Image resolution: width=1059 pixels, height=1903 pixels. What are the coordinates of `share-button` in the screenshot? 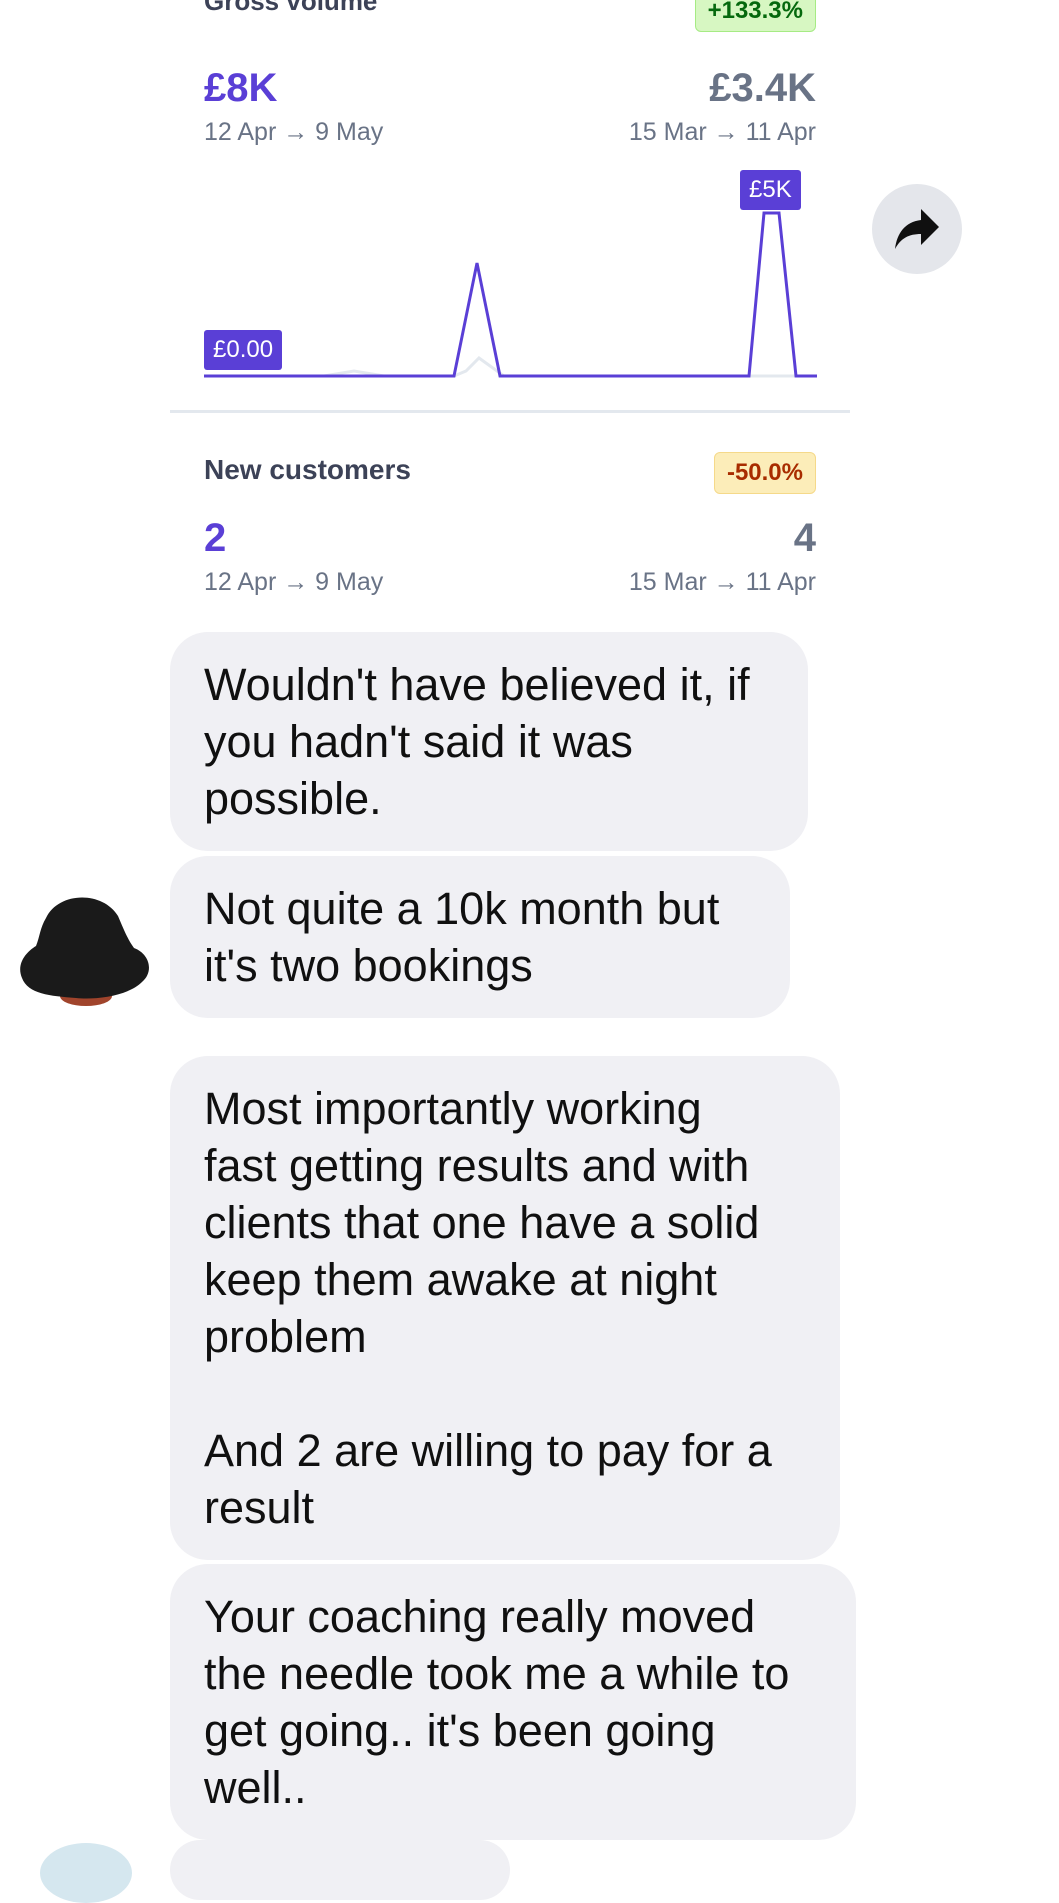 It's located at (917, 229).